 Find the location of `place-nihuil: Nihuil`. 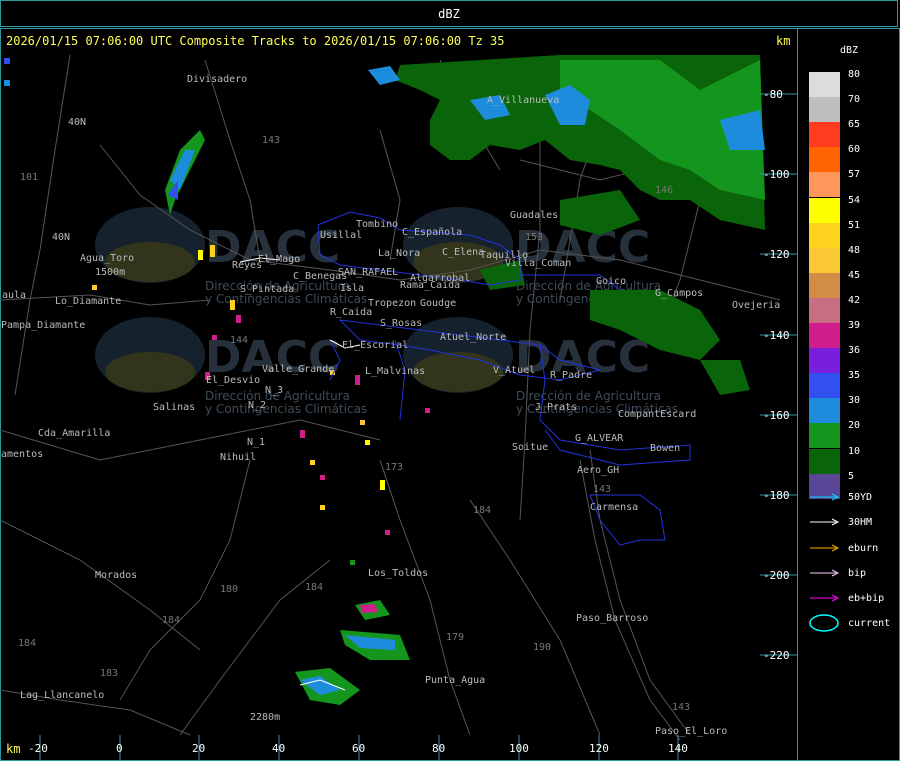

place-nihuil: Nihuil is located at coordinates (238, 457).